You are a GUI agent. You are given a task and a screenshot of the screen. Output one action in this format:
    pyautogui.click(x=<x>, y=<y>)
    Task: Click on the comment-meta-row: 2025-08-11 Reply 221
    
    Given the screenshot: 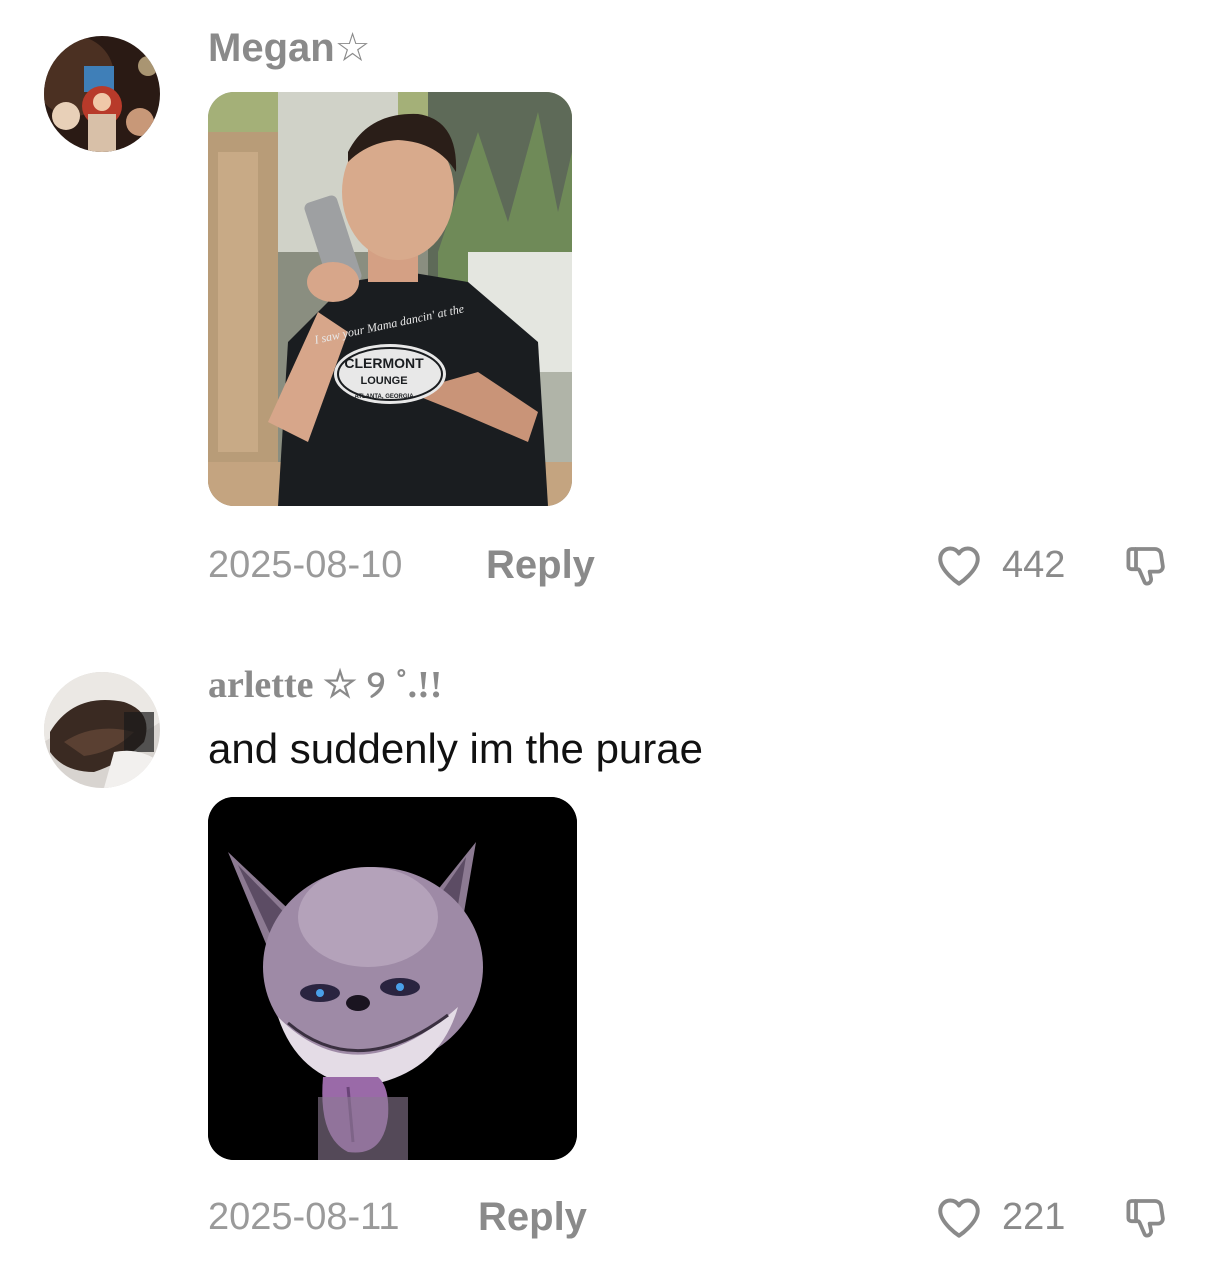 What is the action you would take?
    pyautogui.click(x=716, y=1217)
    